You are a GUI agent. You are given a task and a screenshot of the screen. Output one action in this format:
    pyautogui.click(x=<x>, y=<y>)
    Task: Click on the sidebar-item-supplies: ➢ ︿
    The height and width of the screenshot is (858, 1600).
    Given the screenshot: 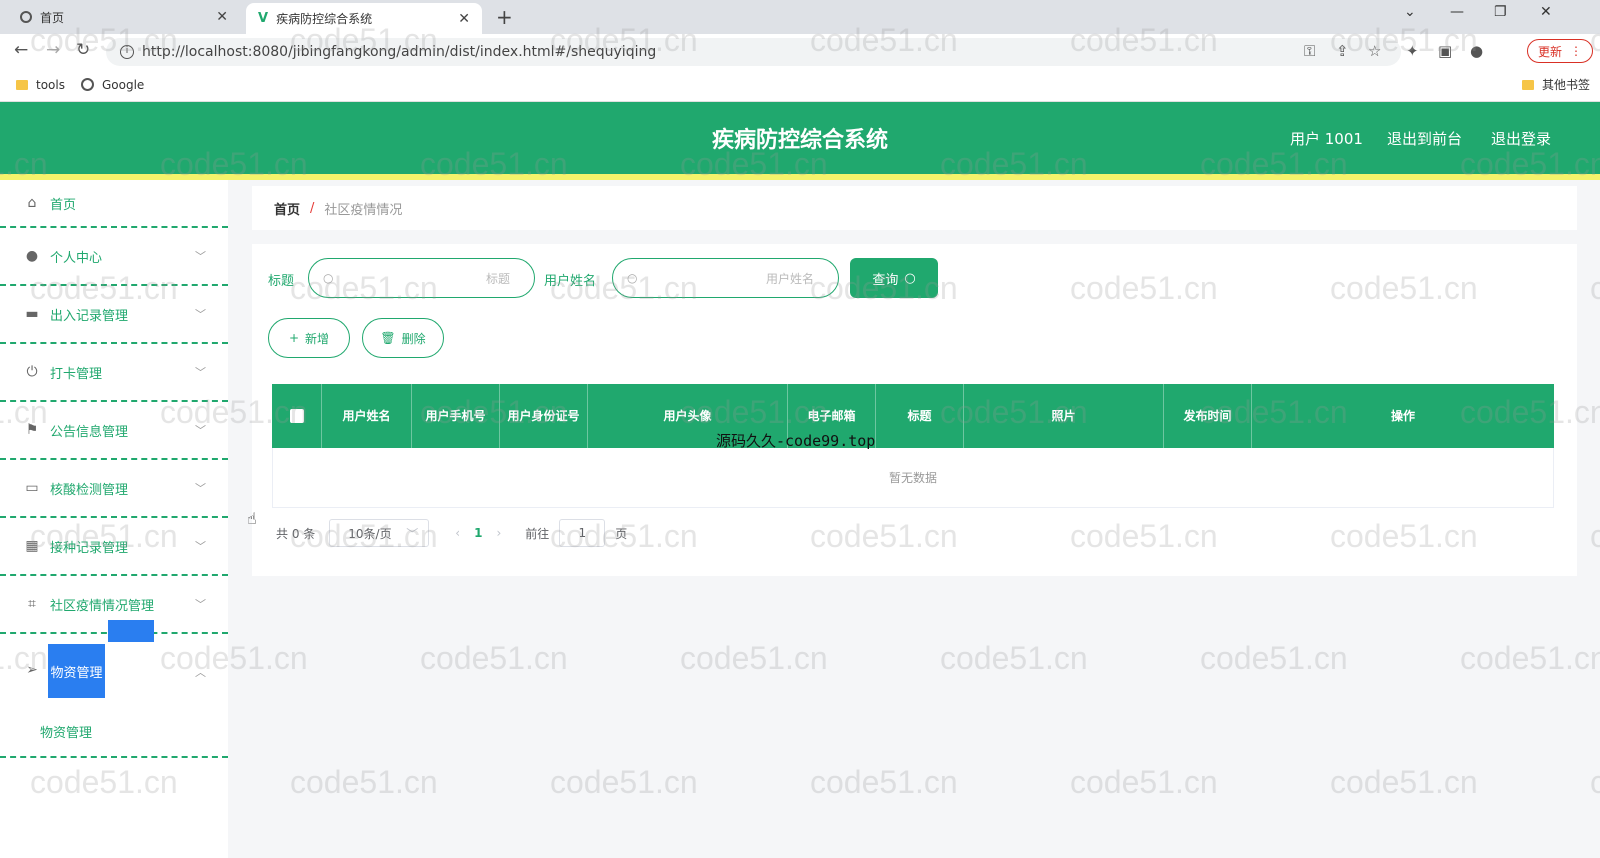 What is the action you would take?
    pyautogui.click(x=114, y=696)
    